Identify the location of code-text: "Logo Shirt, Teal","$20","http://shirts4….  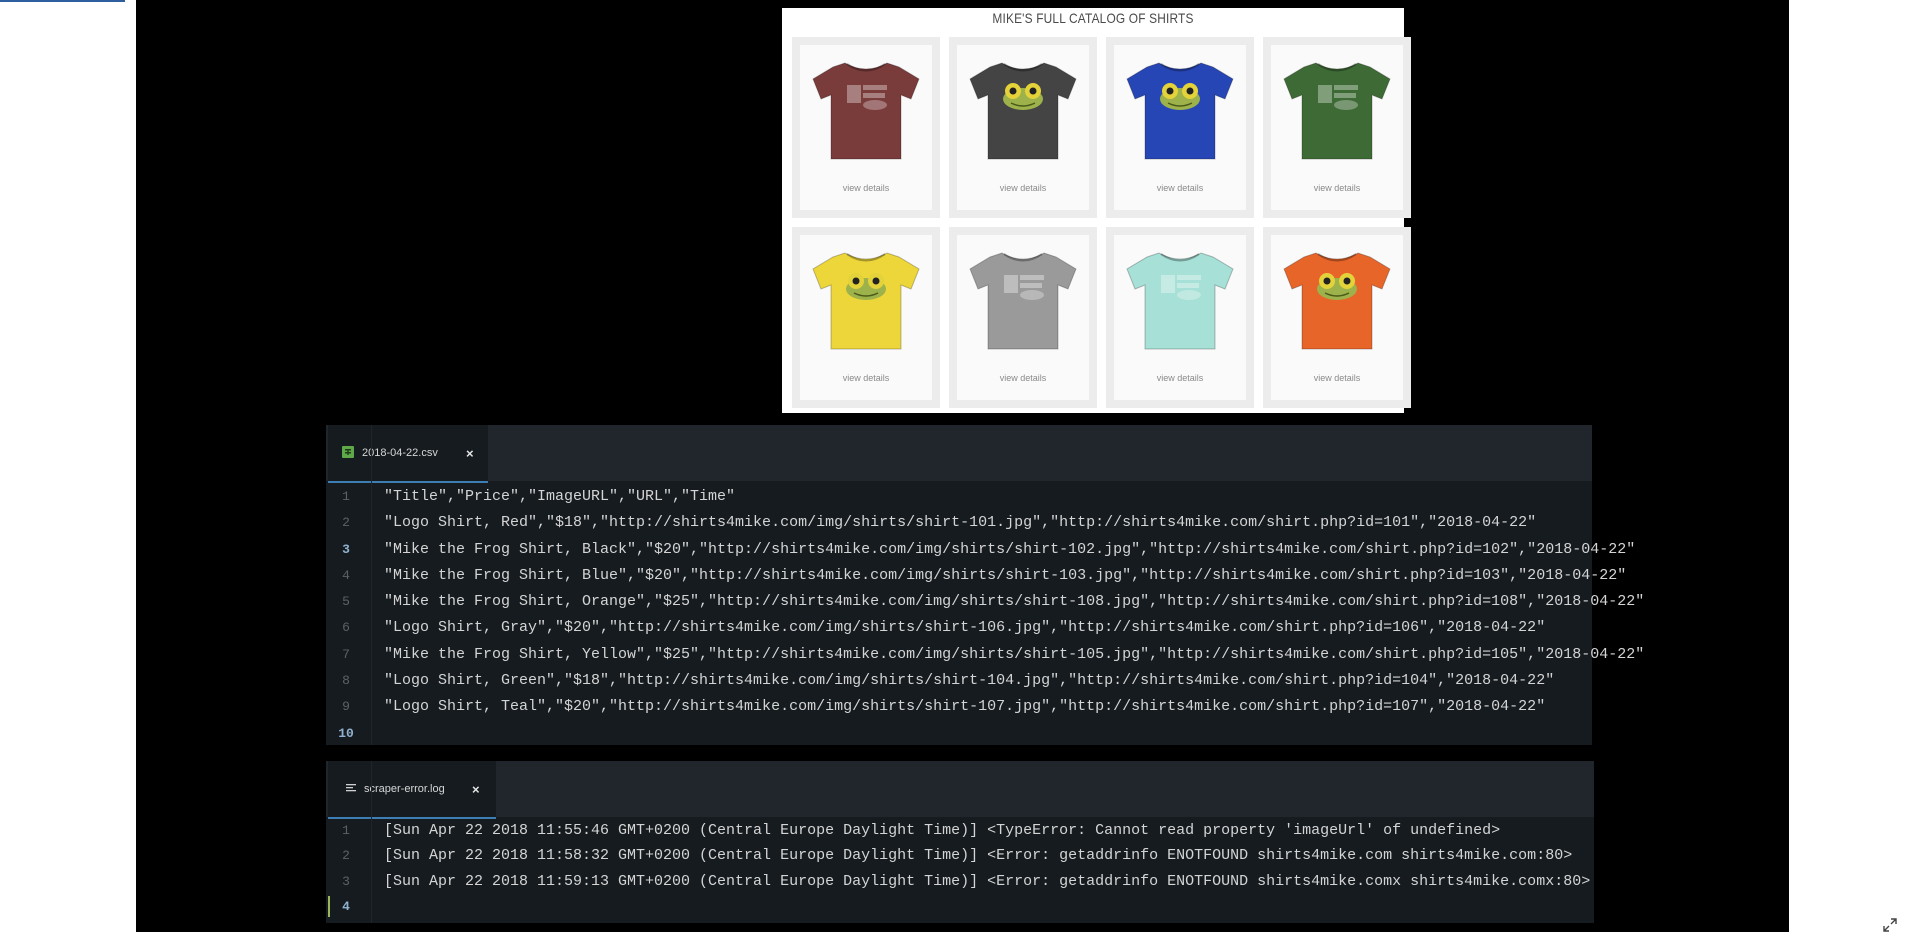
(965, 707).